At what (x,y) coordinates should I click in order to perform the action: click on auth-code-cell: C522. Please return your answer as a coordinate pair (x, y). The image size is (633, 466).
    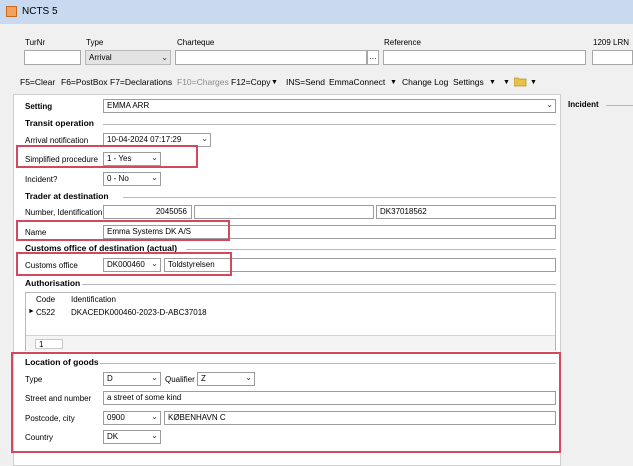
    Looking at the image, I should click on (46, 312).